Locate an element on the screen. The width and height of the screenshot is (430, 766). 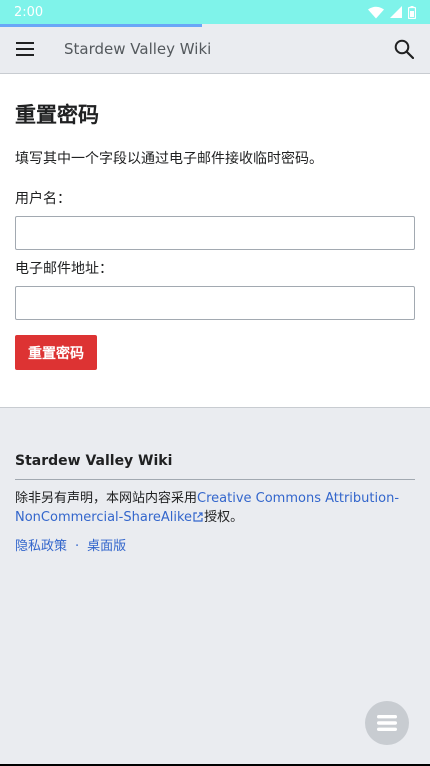
app-bar: Stardew Valley Wiki is located at coordinates (215, 49).